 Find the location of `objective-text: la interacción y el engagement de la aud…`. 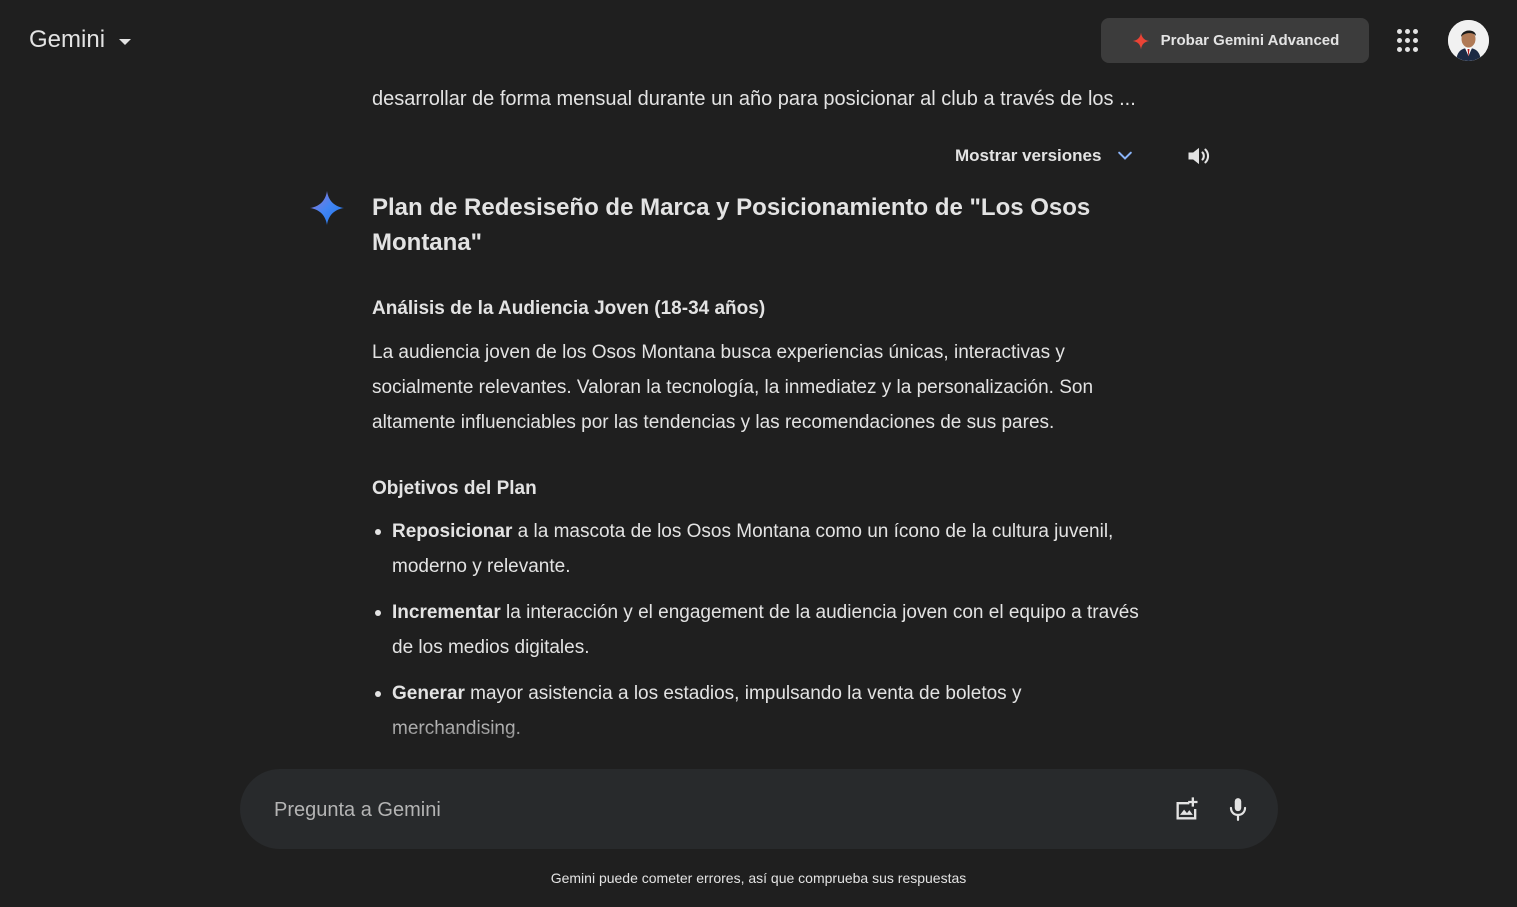

objective-text: la interacción y el engagement de la aud… is located at coordinates (765, 630).